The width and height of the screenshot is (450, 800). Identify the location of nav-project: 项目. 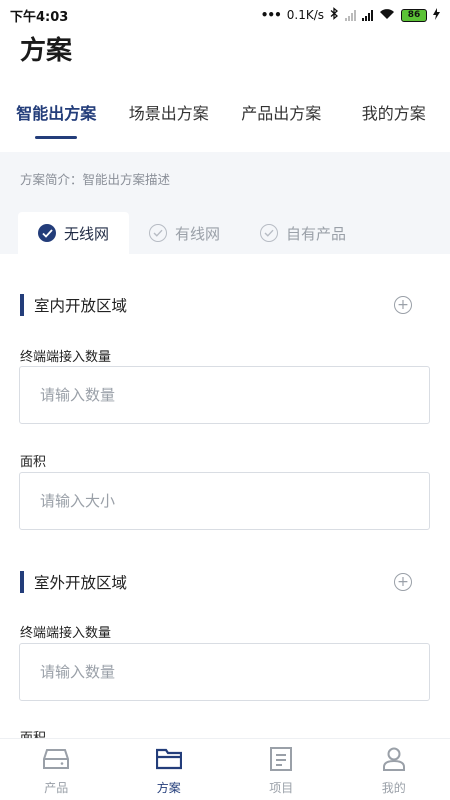
(281, 769).